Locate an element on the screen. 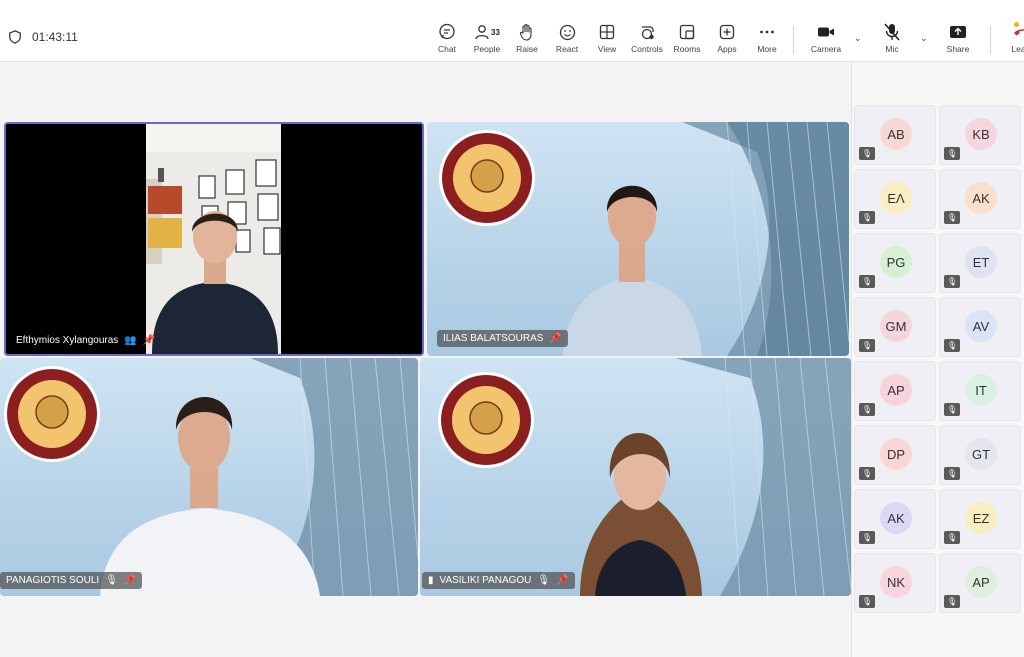 This screenshot has height=657, width=1024. roster-tile: ΕΛ 🎙 is located at coordinates (895, 199).